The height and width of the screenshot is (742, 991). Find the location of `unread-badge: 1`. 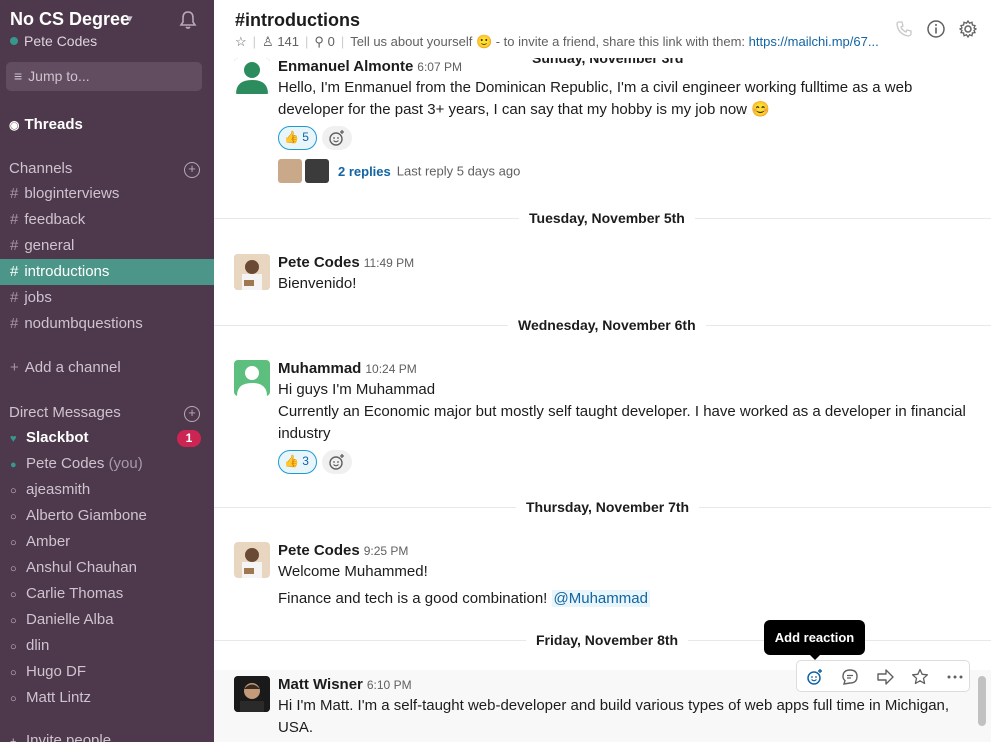

unread-badge: 1 is located at coordinates (189, 438).